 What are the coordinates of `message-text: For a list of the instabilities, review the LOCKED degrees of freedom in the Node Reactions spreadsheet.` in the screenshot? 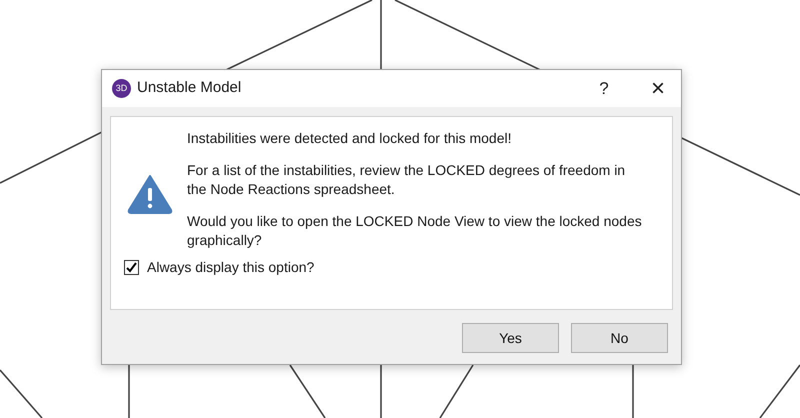 It's located at (406, 180).